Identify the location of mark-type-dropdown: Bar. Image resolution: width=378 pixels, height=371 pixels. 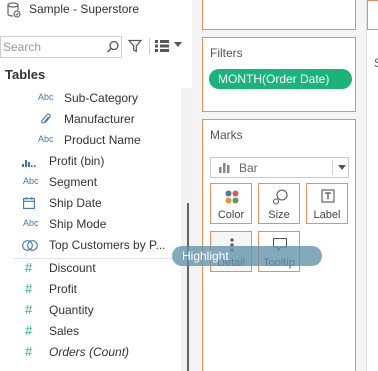
(279, 167).